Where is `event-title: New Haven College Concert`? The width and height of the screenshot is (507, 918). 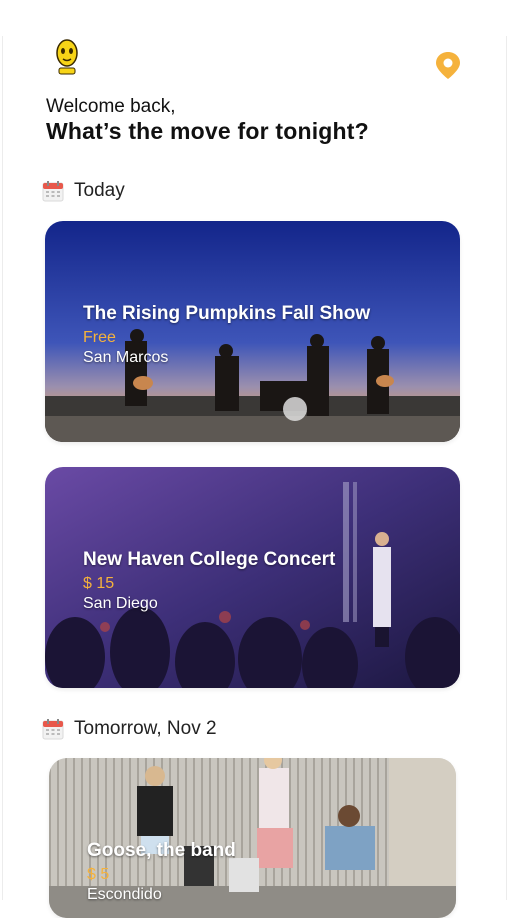
event-title: New Haven College Concert is located at coordinates (209, 559).